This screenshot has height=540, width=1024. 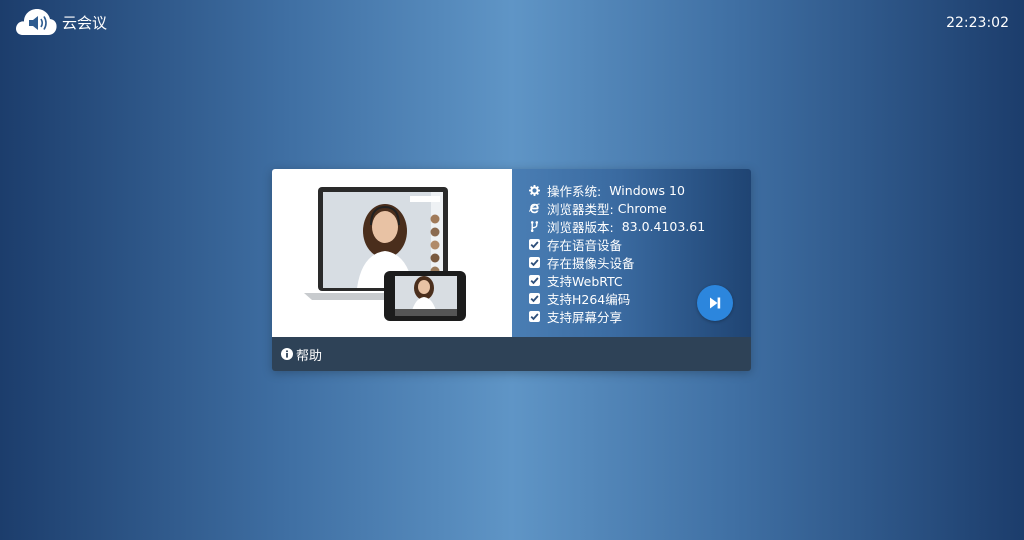 I want to click on version-label: 浏览器版本:, so click(x=580, y=227).